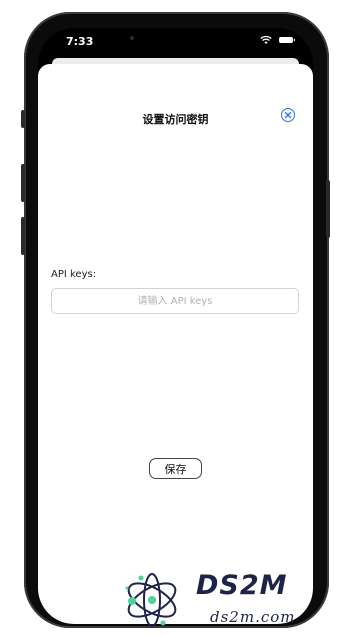  I want to click on api-keys-input, so click(175, 301).